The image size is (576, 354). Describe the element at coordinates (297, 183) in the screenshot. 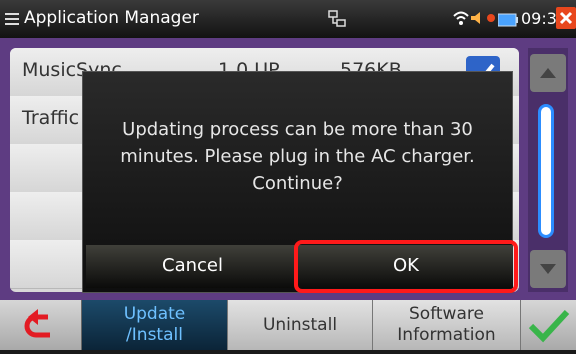

I see `dialog-message-line: Continue?` at that location.